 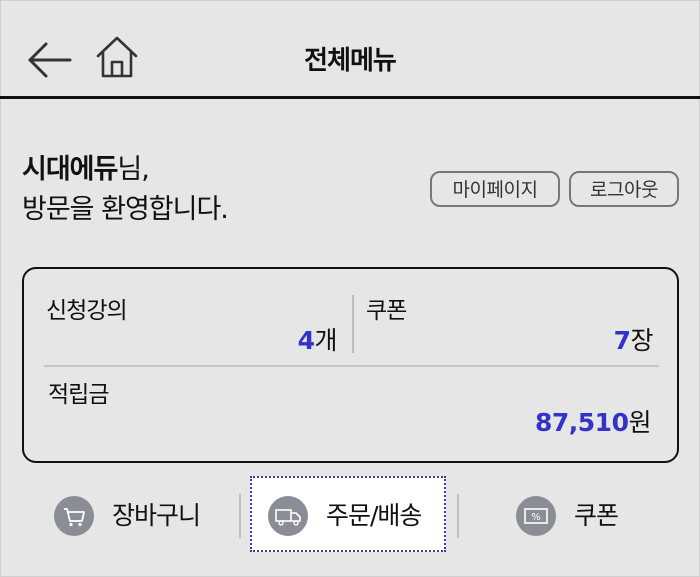 What do you see at coordinates (87, 311) in the screenshot?
I see `courses-label: 신청강의` at bounding box center [87, 311].